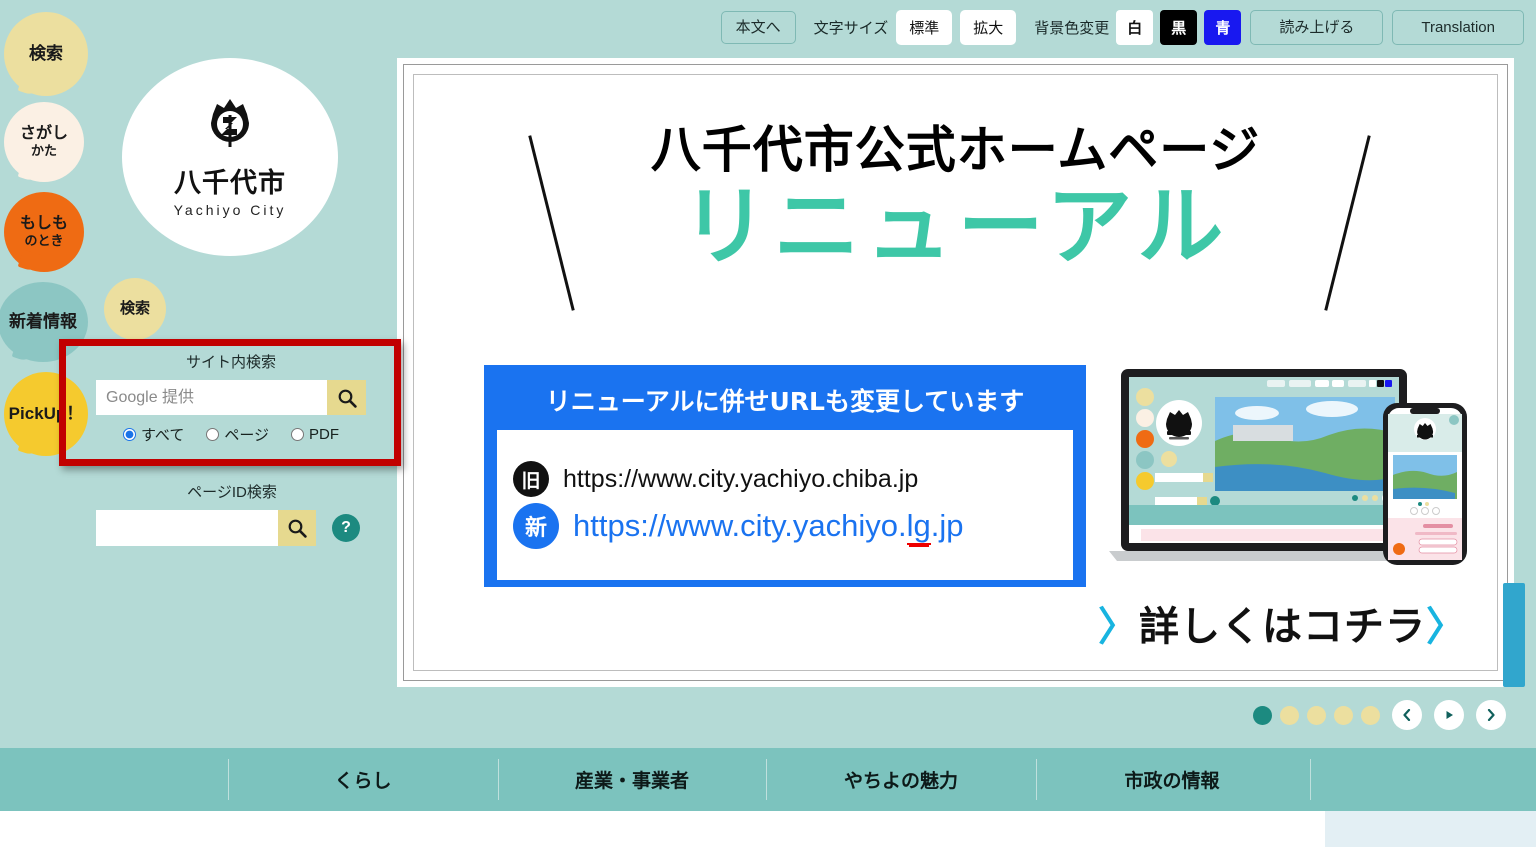  I want to click on nav-item-shisei: 市政の情報, so click(1172, 779).